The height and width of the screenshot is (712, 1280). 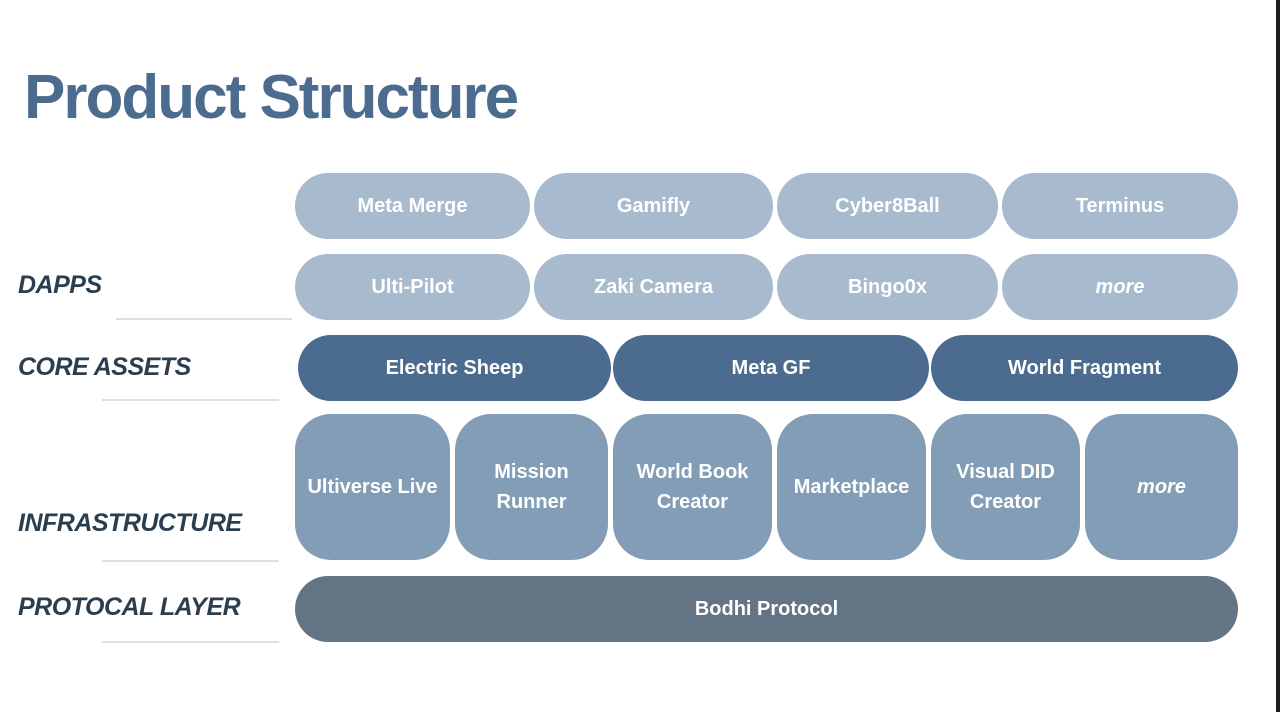 What do you see at coordinates (851, 487) in the screenshot?
I see `infra-marketplace: Marketplace` at bounding box center [851, 487].